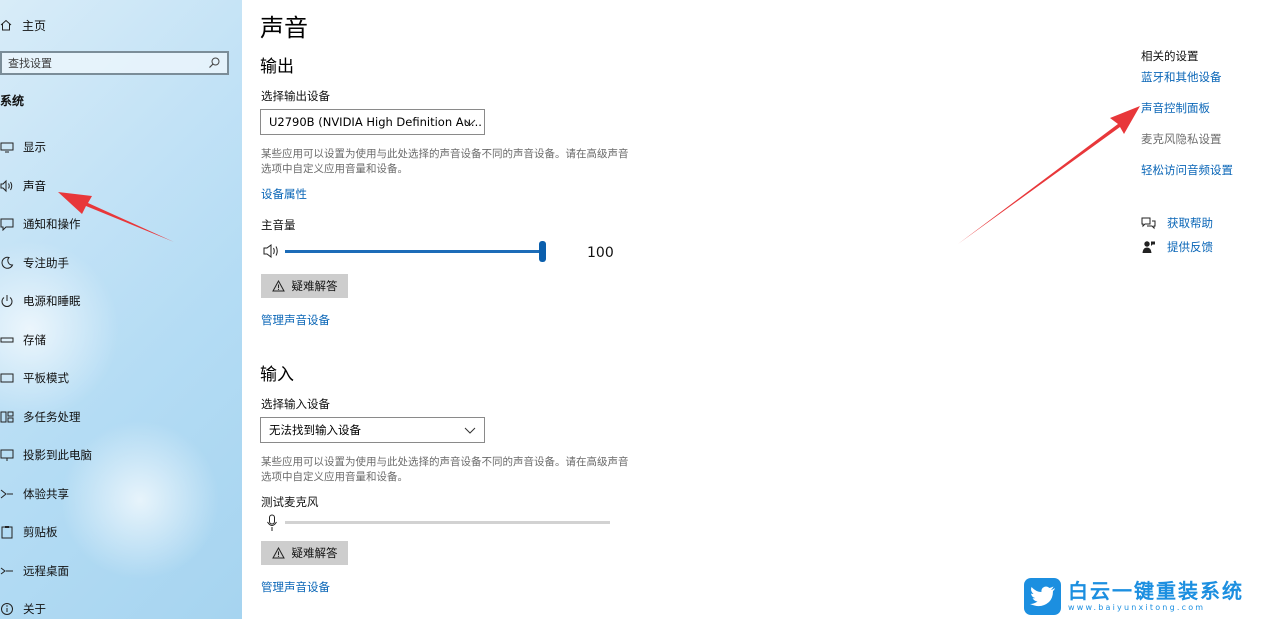 This screenshot has height=619, width=1277. What do you see at coordinates (1156, 591) in the screenshot?
I see `watermark-title: 白云一键重装系统` at bounding box center [1156, 591].